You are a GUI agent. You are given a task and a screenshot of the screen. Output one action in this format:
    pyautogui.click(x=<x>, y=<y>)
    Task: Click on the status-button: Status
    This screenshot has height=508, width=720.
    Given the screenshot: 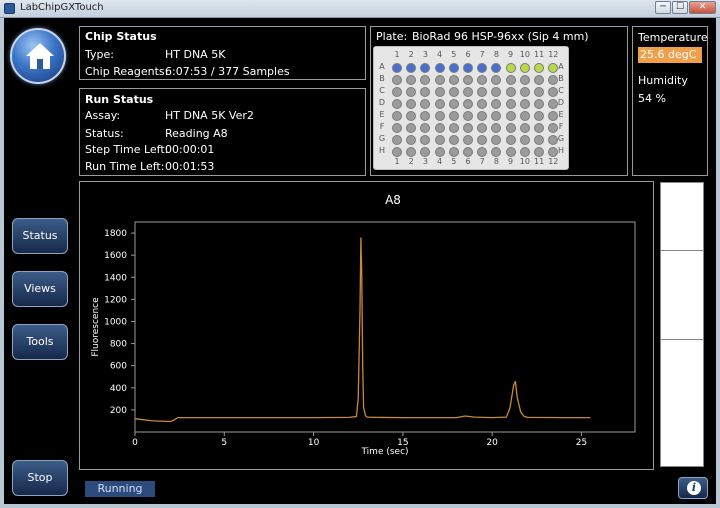 What is the action you would take?
    pyautogui.click(x=40, y=236)
    